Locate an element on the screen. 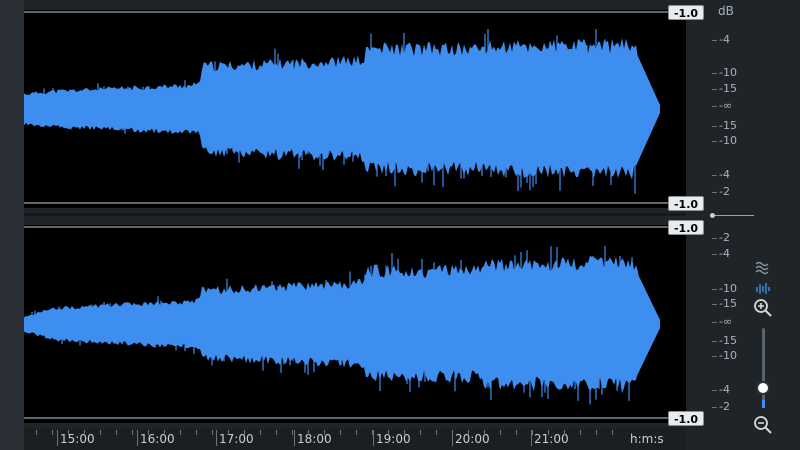 The height and width of the screenshot is (450, 800). time-unit-label: h:m:s is located at coordinates (647, 439).